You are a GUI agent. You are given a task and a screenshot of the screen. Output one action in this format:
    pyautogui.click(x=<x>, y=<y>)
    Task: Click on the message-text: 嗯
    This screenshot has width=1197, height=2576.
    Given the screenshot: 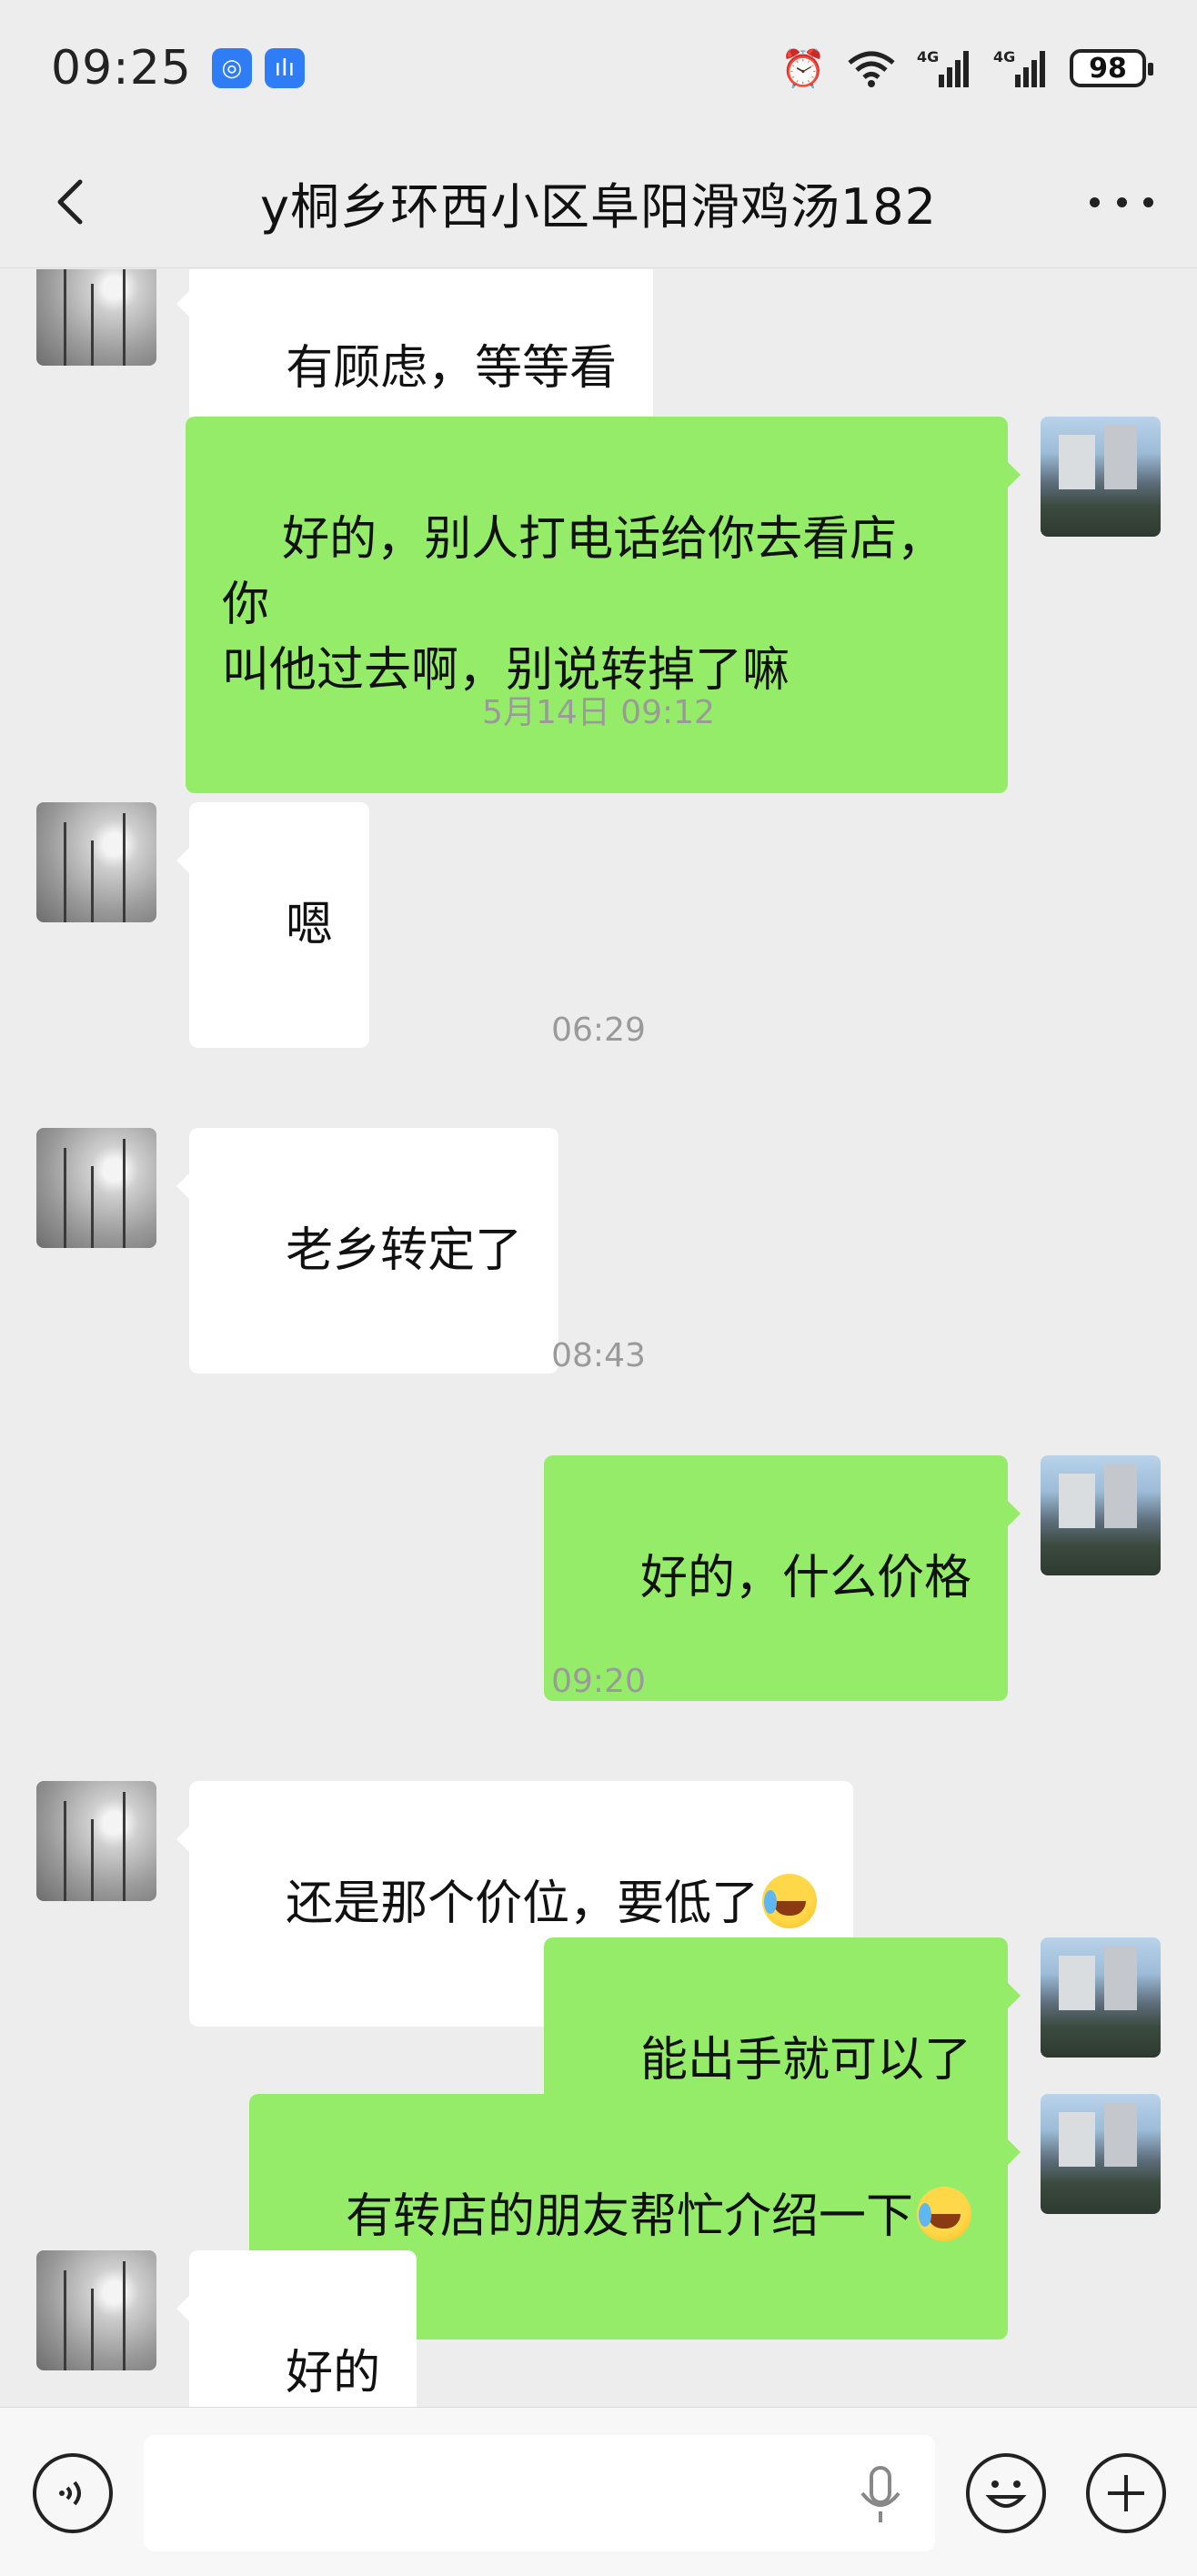 What is the action you would take?
    pyautogui.click(x=310, y=925)
    